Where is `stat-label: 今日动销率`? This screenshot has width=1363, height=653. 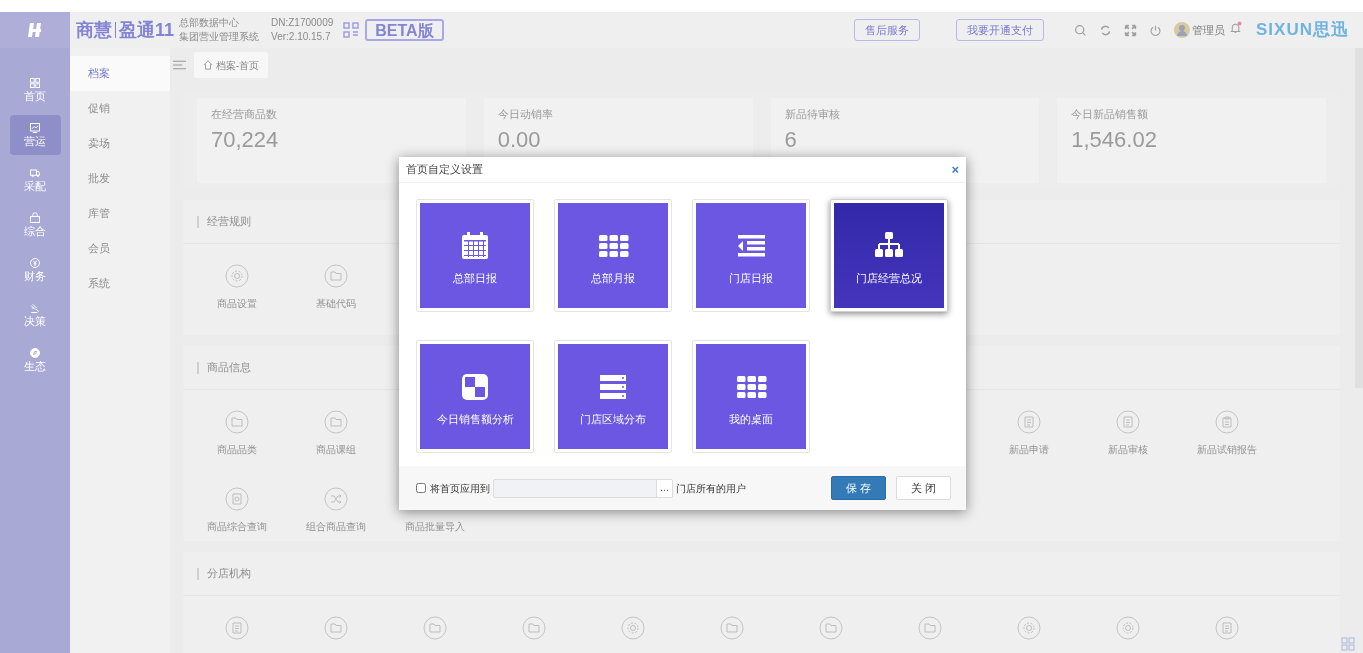
stat-label: 今日动销率 is located at coordinates (525, 114).